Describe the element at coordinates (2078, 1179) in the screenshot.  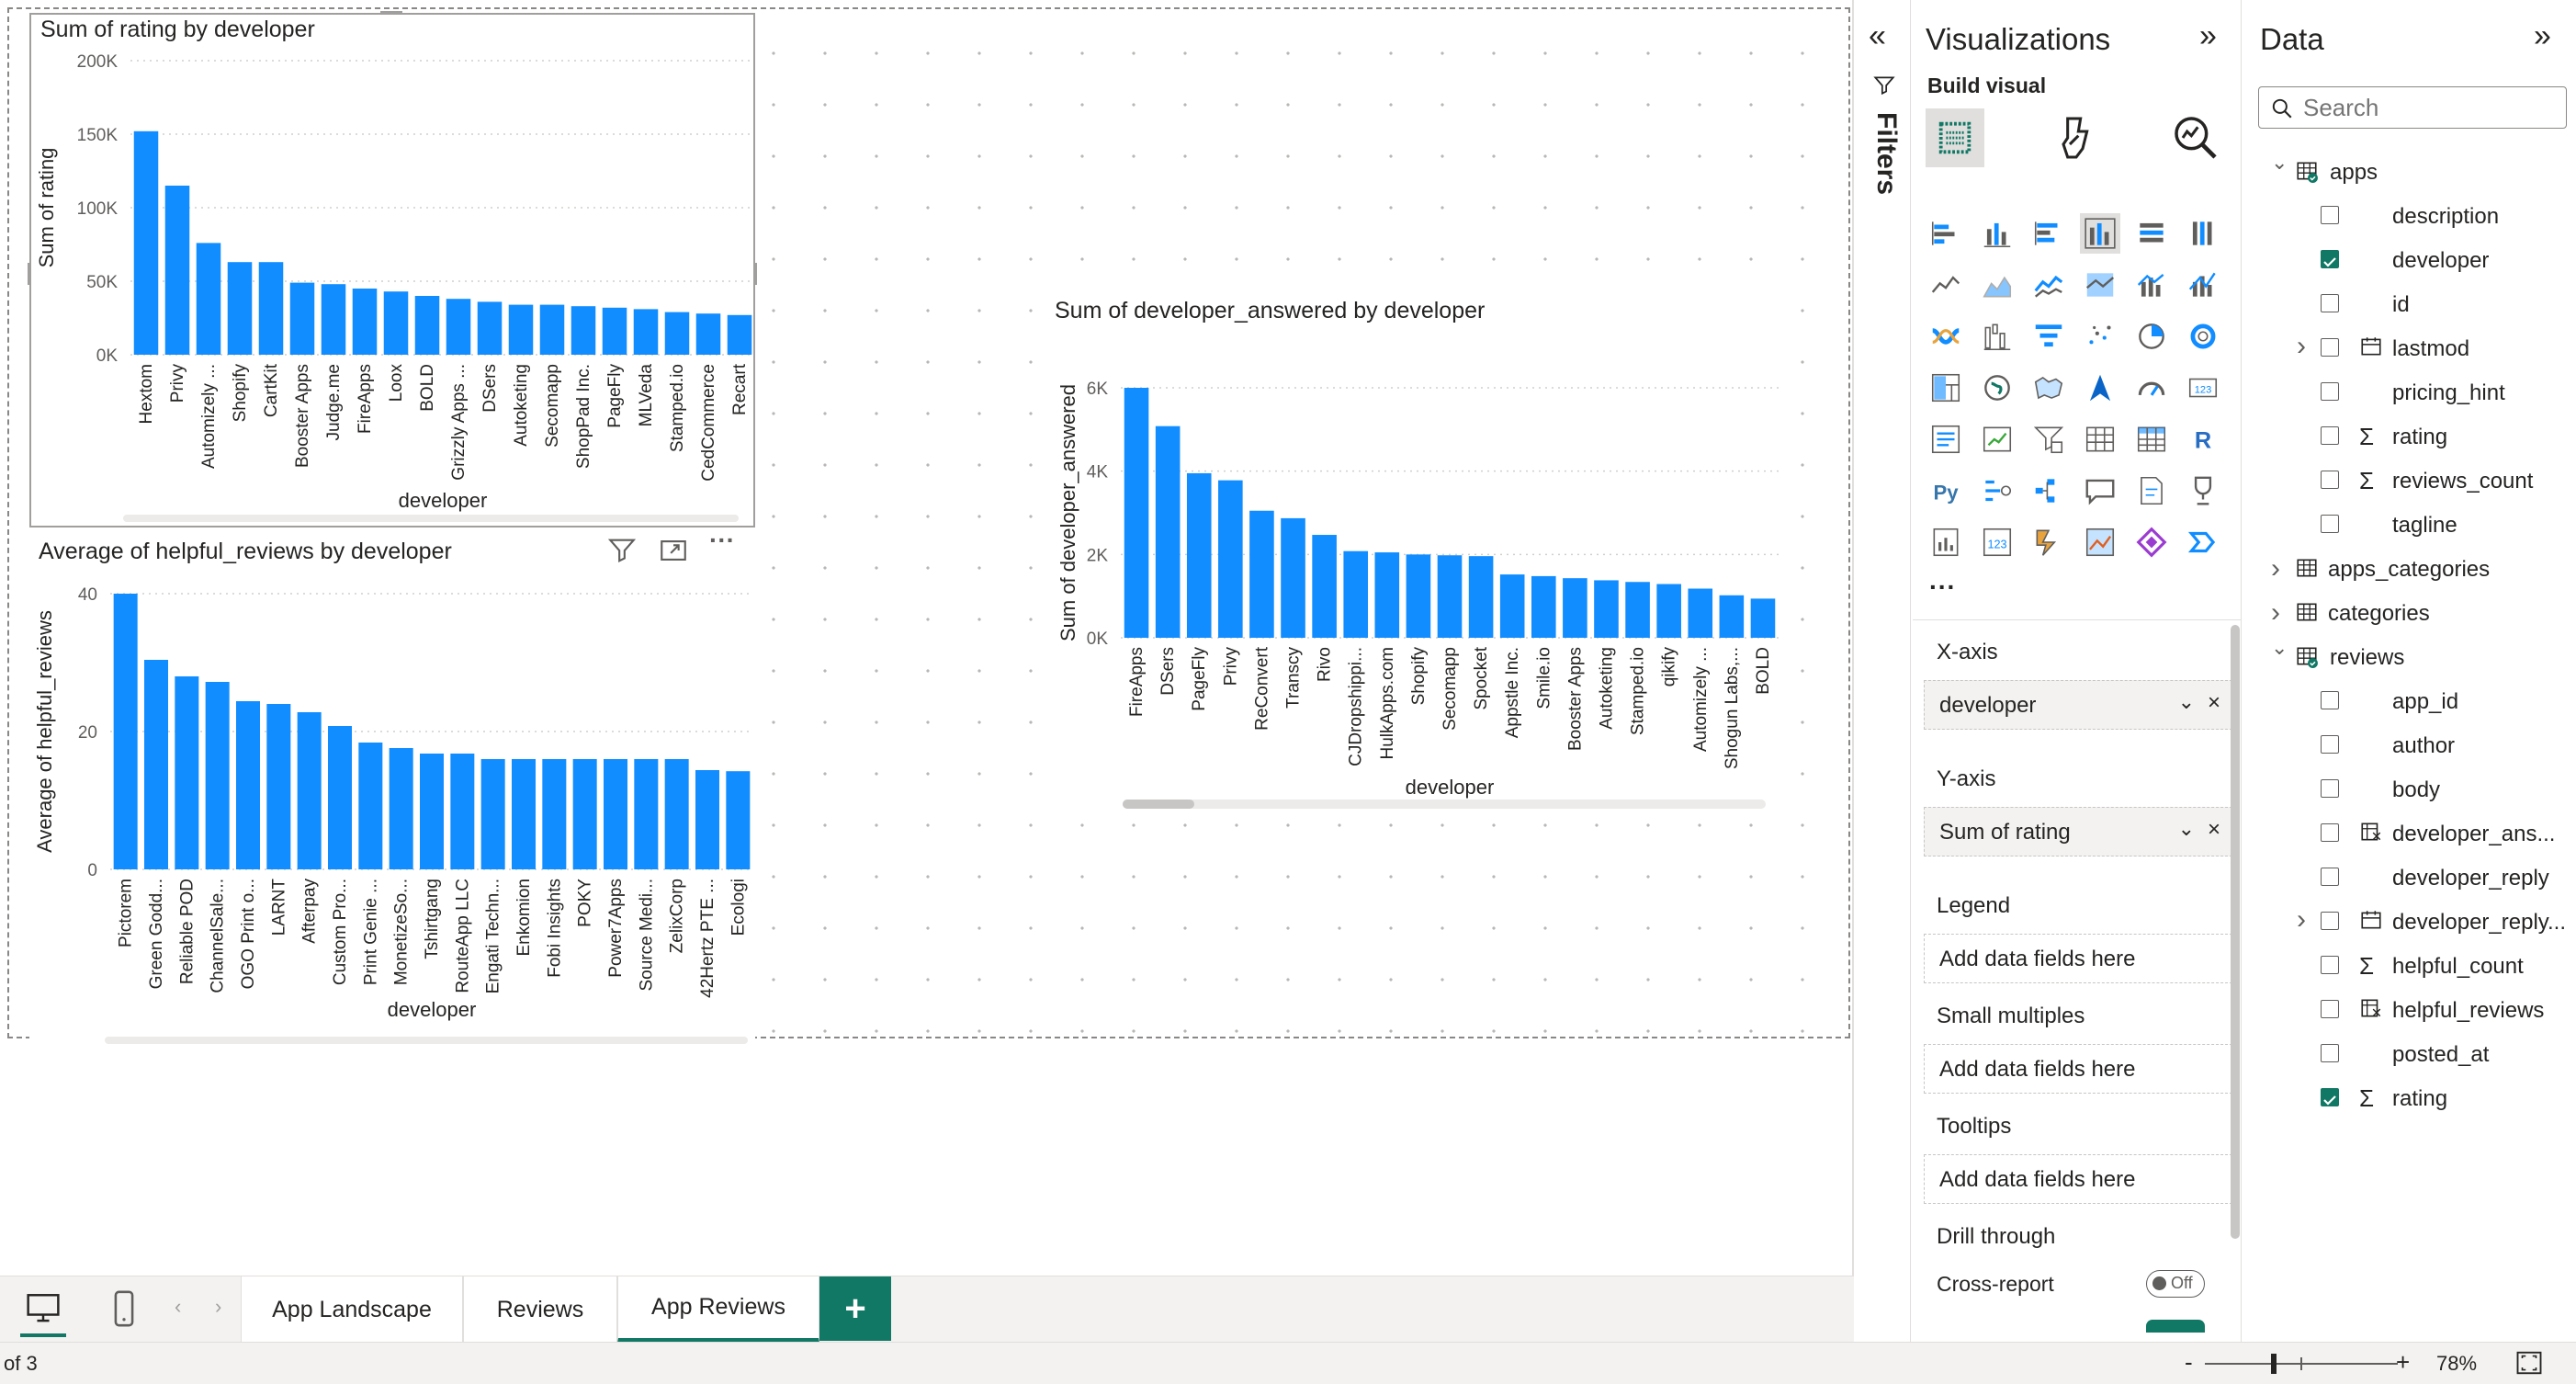
I see `tooltips-well: Add data fields here` at that location.